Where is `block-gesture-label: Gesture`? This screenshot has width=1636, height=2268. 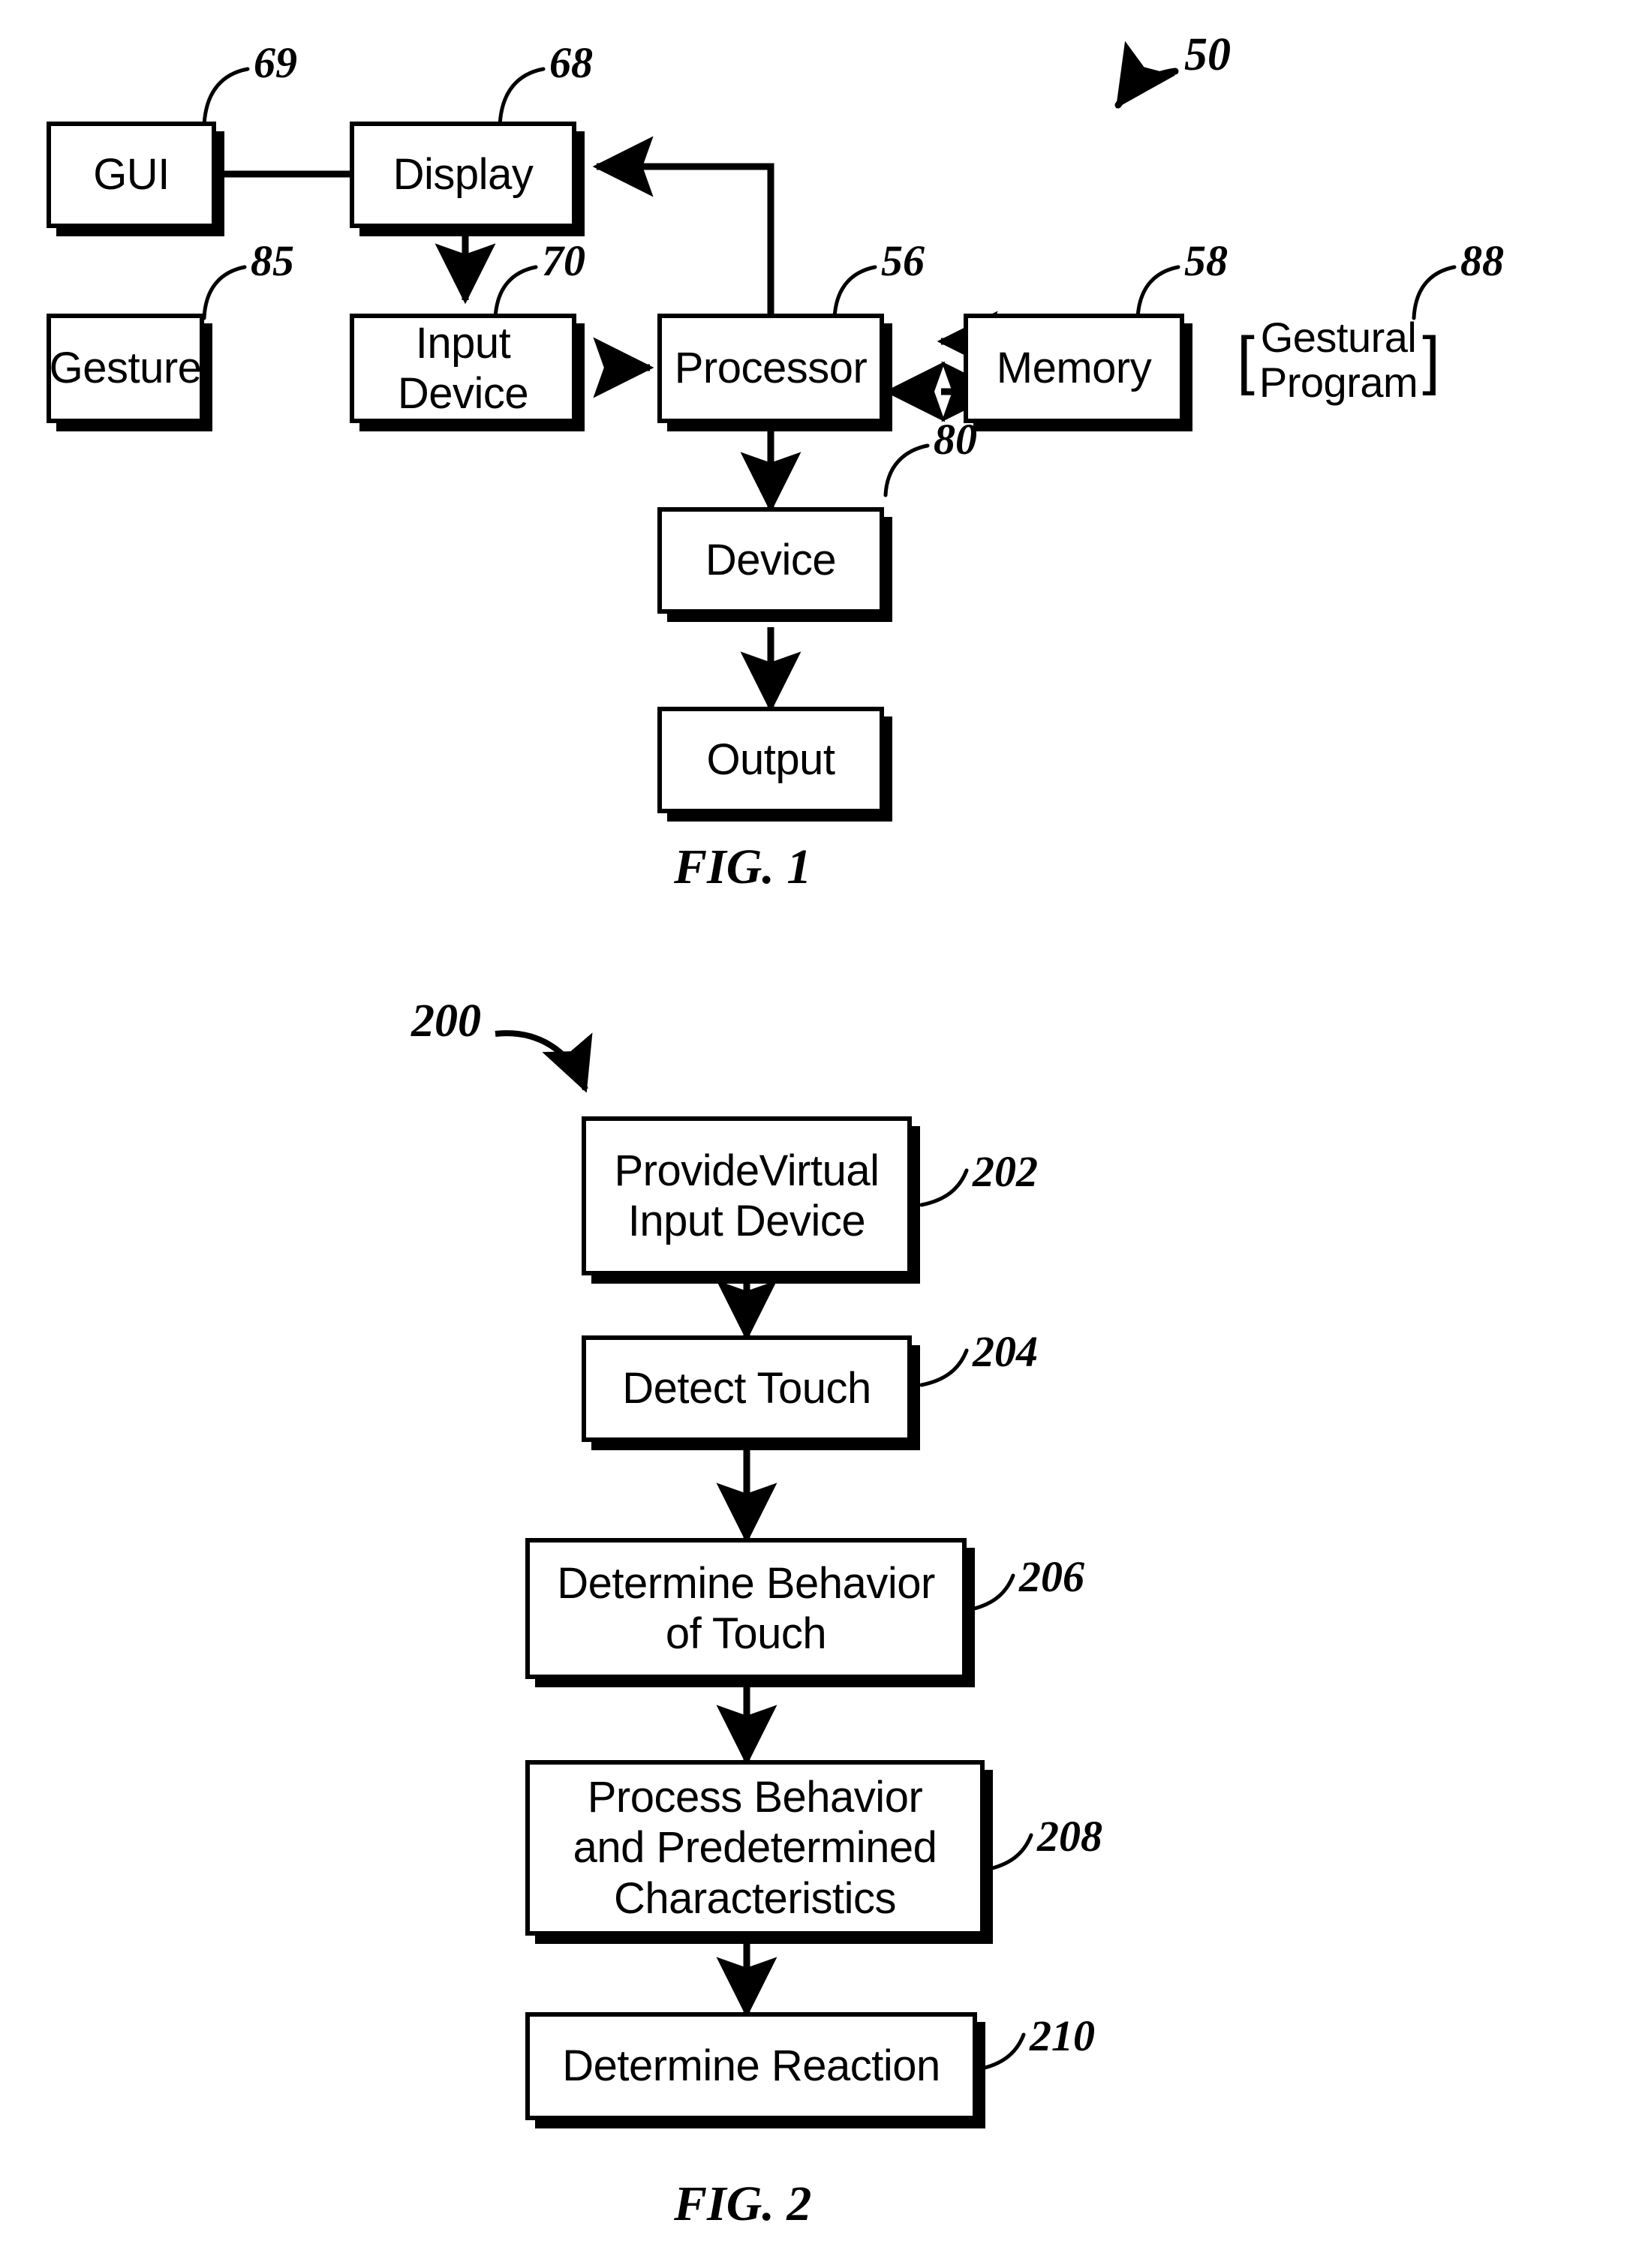 block-gesture-label: Gesture is located at coordinates (125, 368).